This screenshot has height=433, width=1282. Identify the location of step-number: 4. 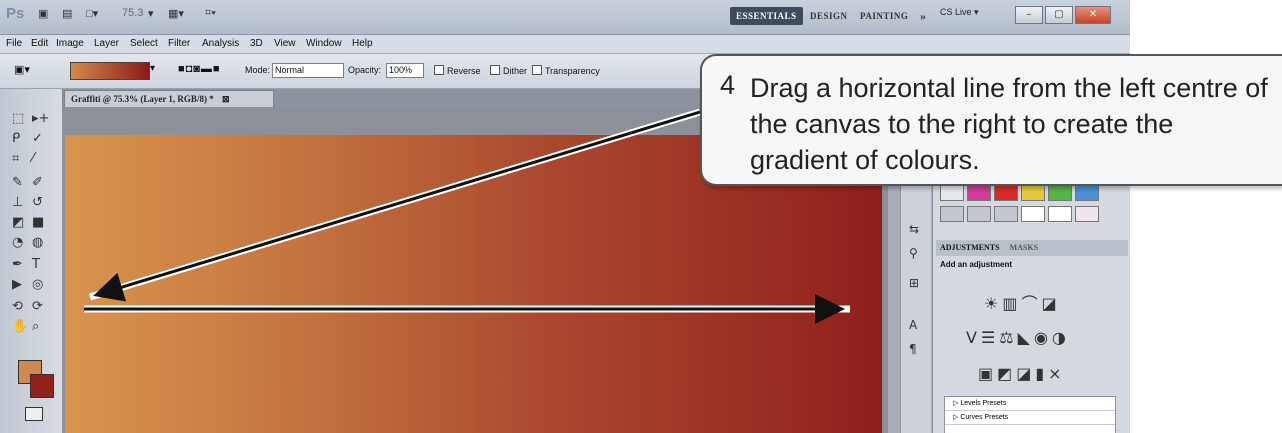
(728, 85).